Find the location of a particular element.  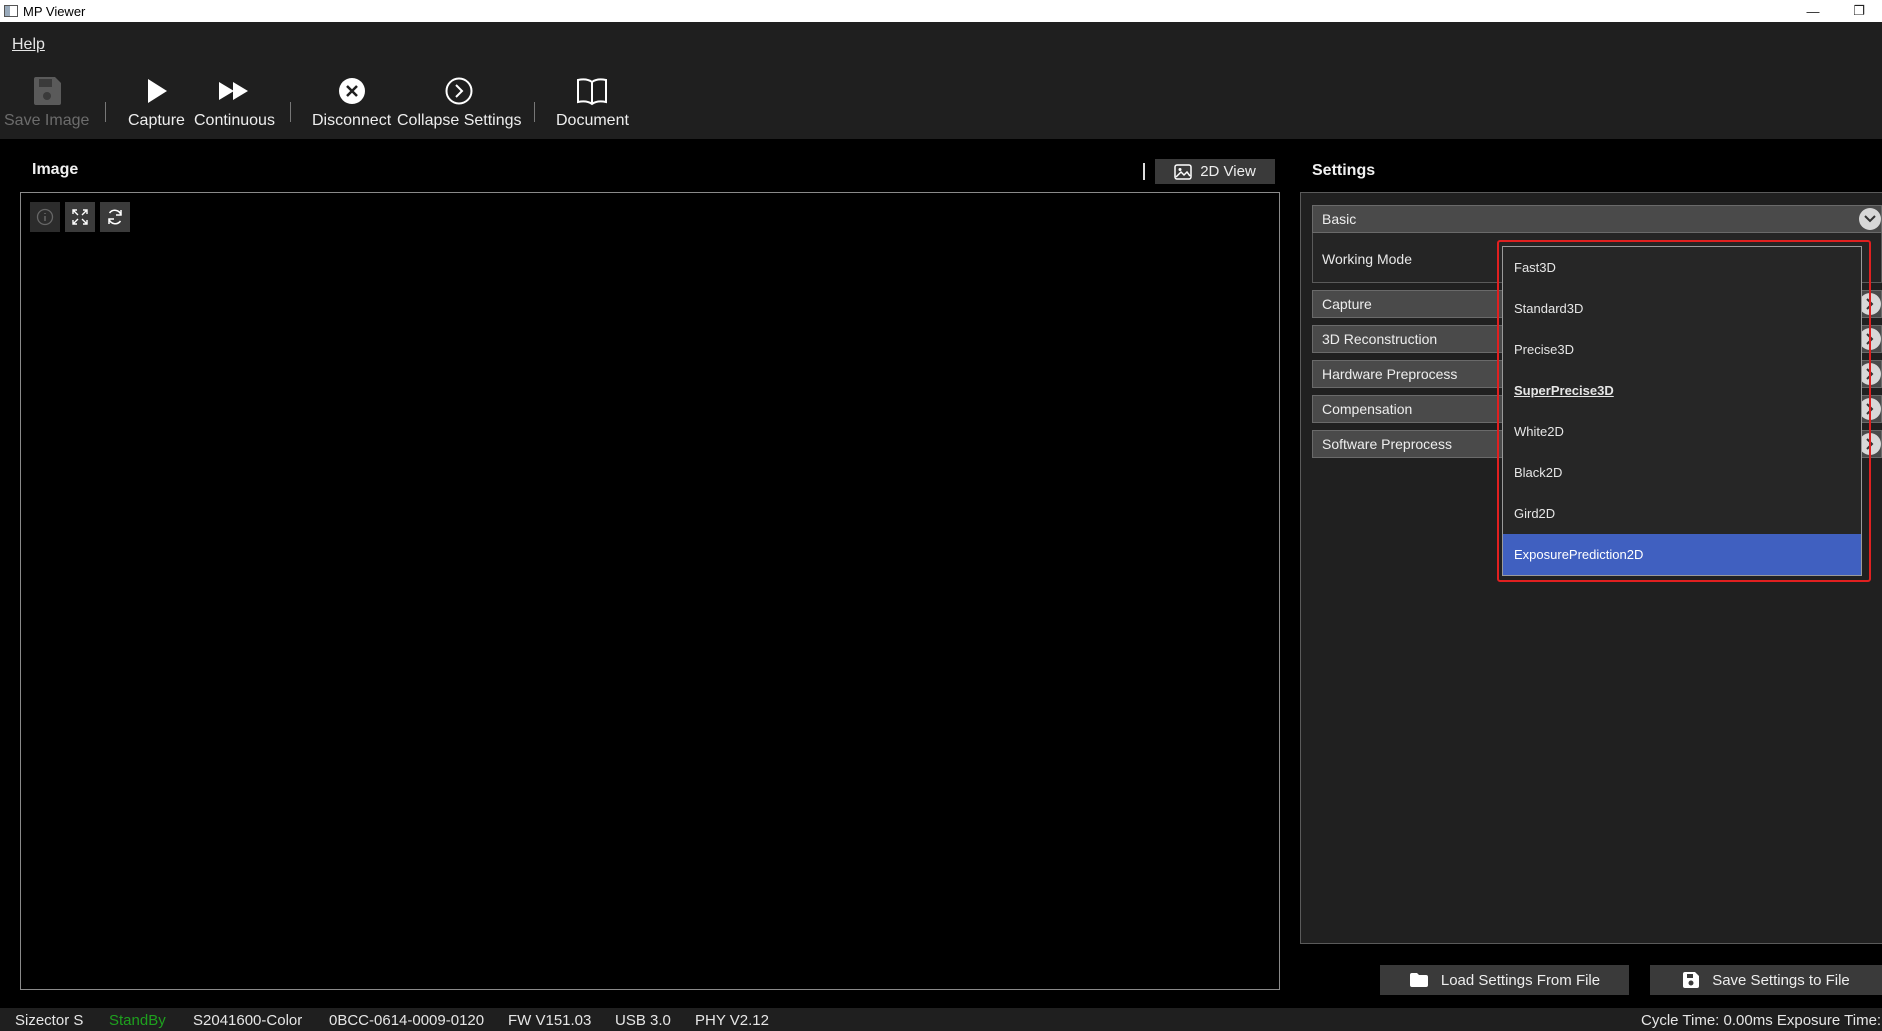

load-settings-button: Load Settings From File is located at coordinates (1504, 980).